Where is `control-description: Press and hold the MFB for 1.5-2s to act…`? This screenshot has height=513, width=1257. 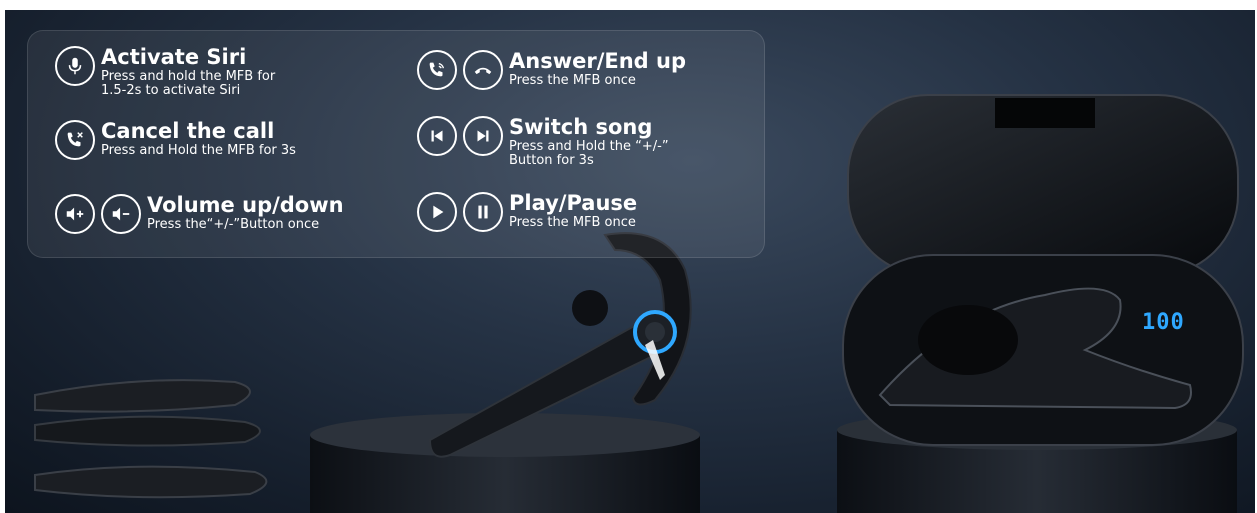 control-description: Press and hold the MFB for 1.5-2s to act… is located at coordinates (188, 83).